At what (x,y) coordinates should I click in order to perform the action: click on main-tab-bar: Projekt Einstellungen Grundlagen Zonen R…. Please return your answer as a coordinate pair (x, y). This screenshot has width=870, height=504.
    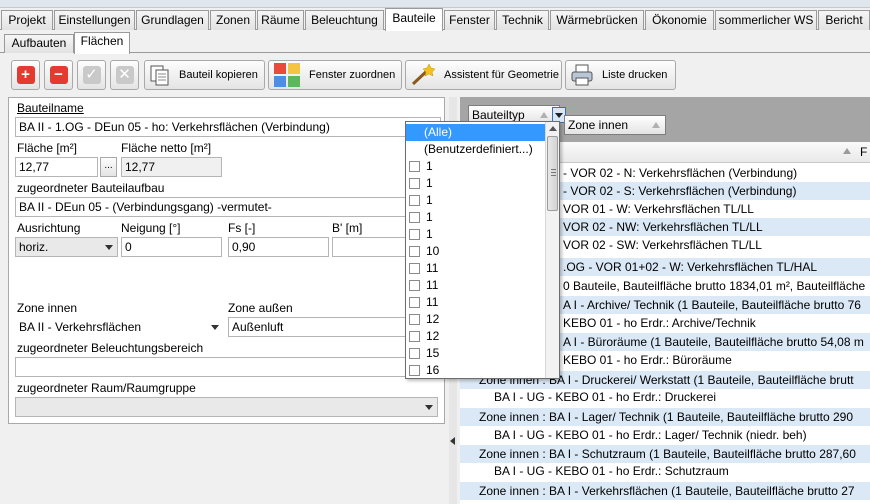
    Looking at the image, I should click on (435, 19).